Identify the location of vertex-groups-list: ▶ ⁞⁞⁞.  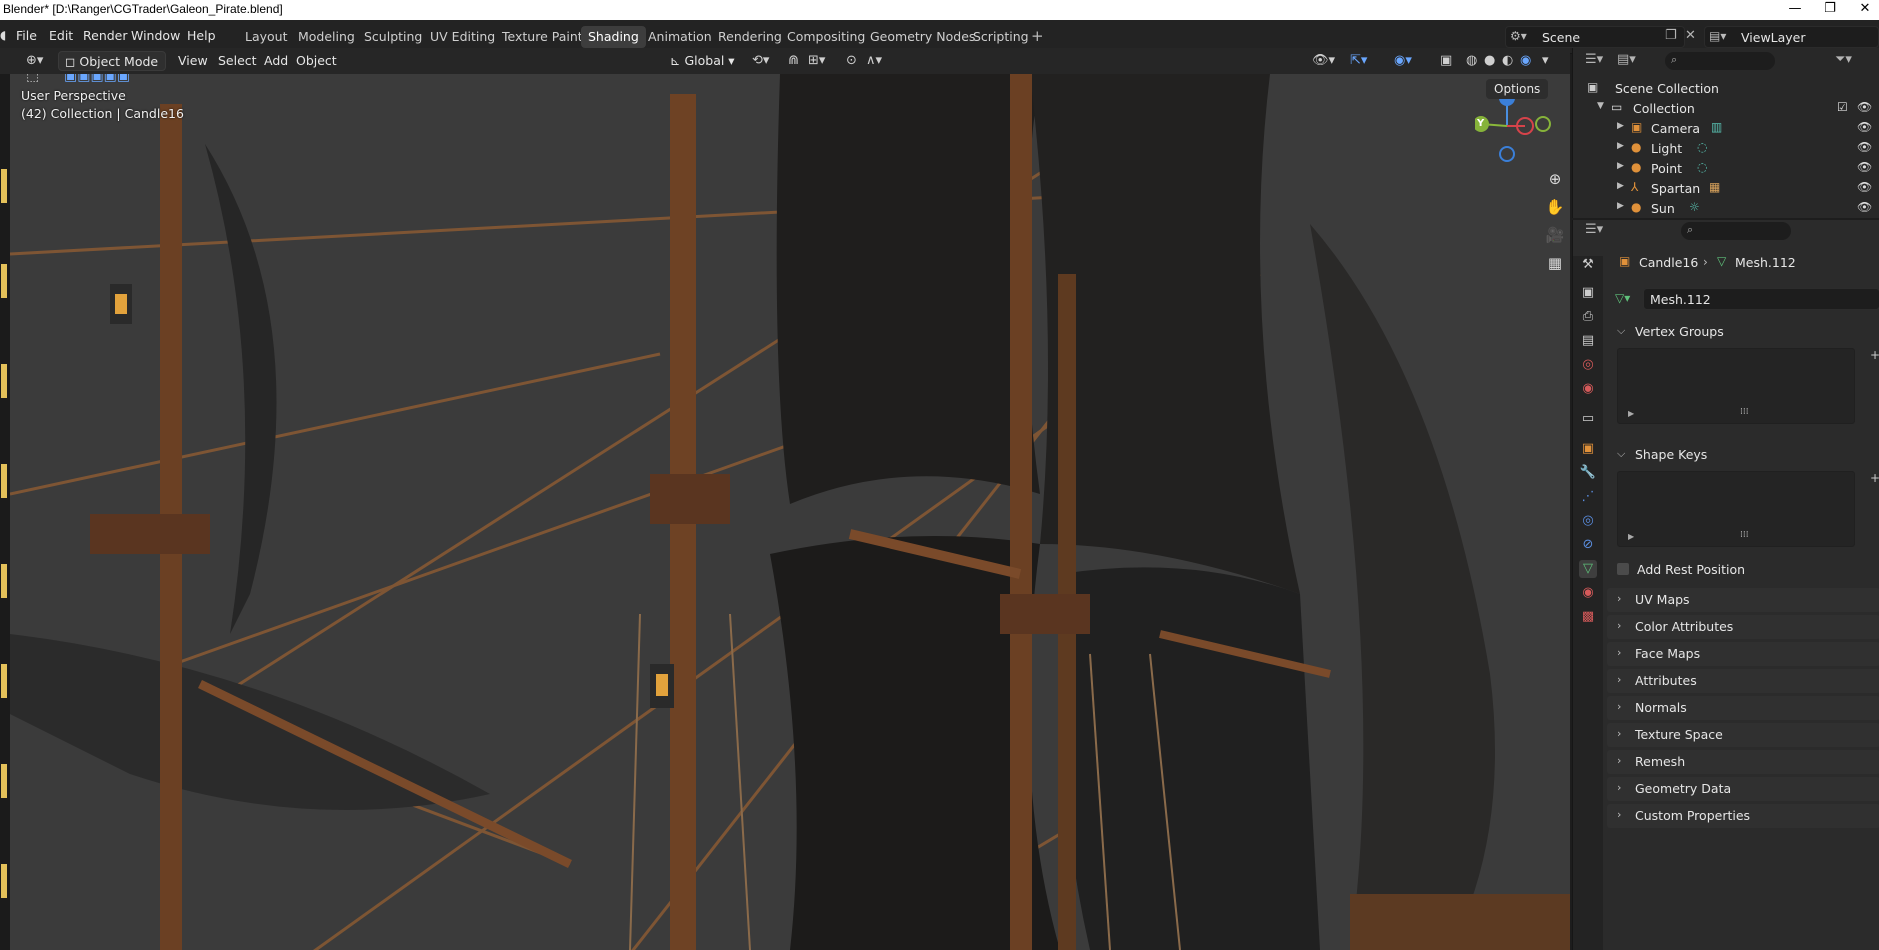
(1736, 386).